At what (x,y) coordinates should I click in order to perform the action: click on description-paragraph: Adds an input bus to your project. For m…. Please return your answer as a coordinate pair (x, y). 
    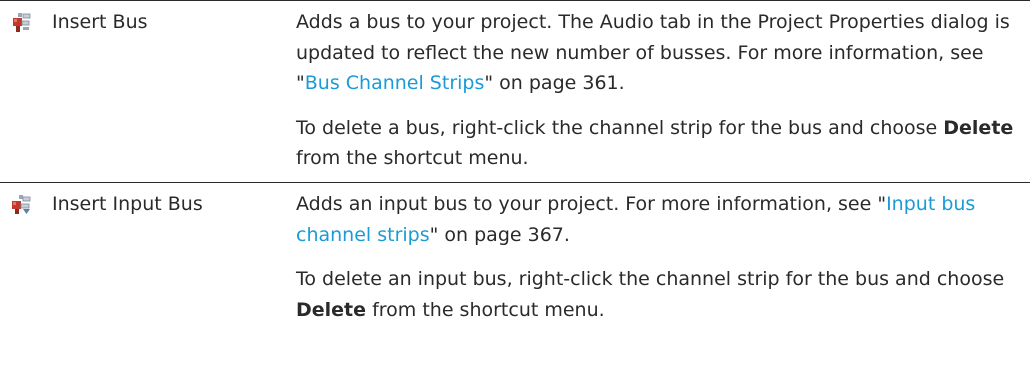
    Looking at the image, I should click on (656, 219).